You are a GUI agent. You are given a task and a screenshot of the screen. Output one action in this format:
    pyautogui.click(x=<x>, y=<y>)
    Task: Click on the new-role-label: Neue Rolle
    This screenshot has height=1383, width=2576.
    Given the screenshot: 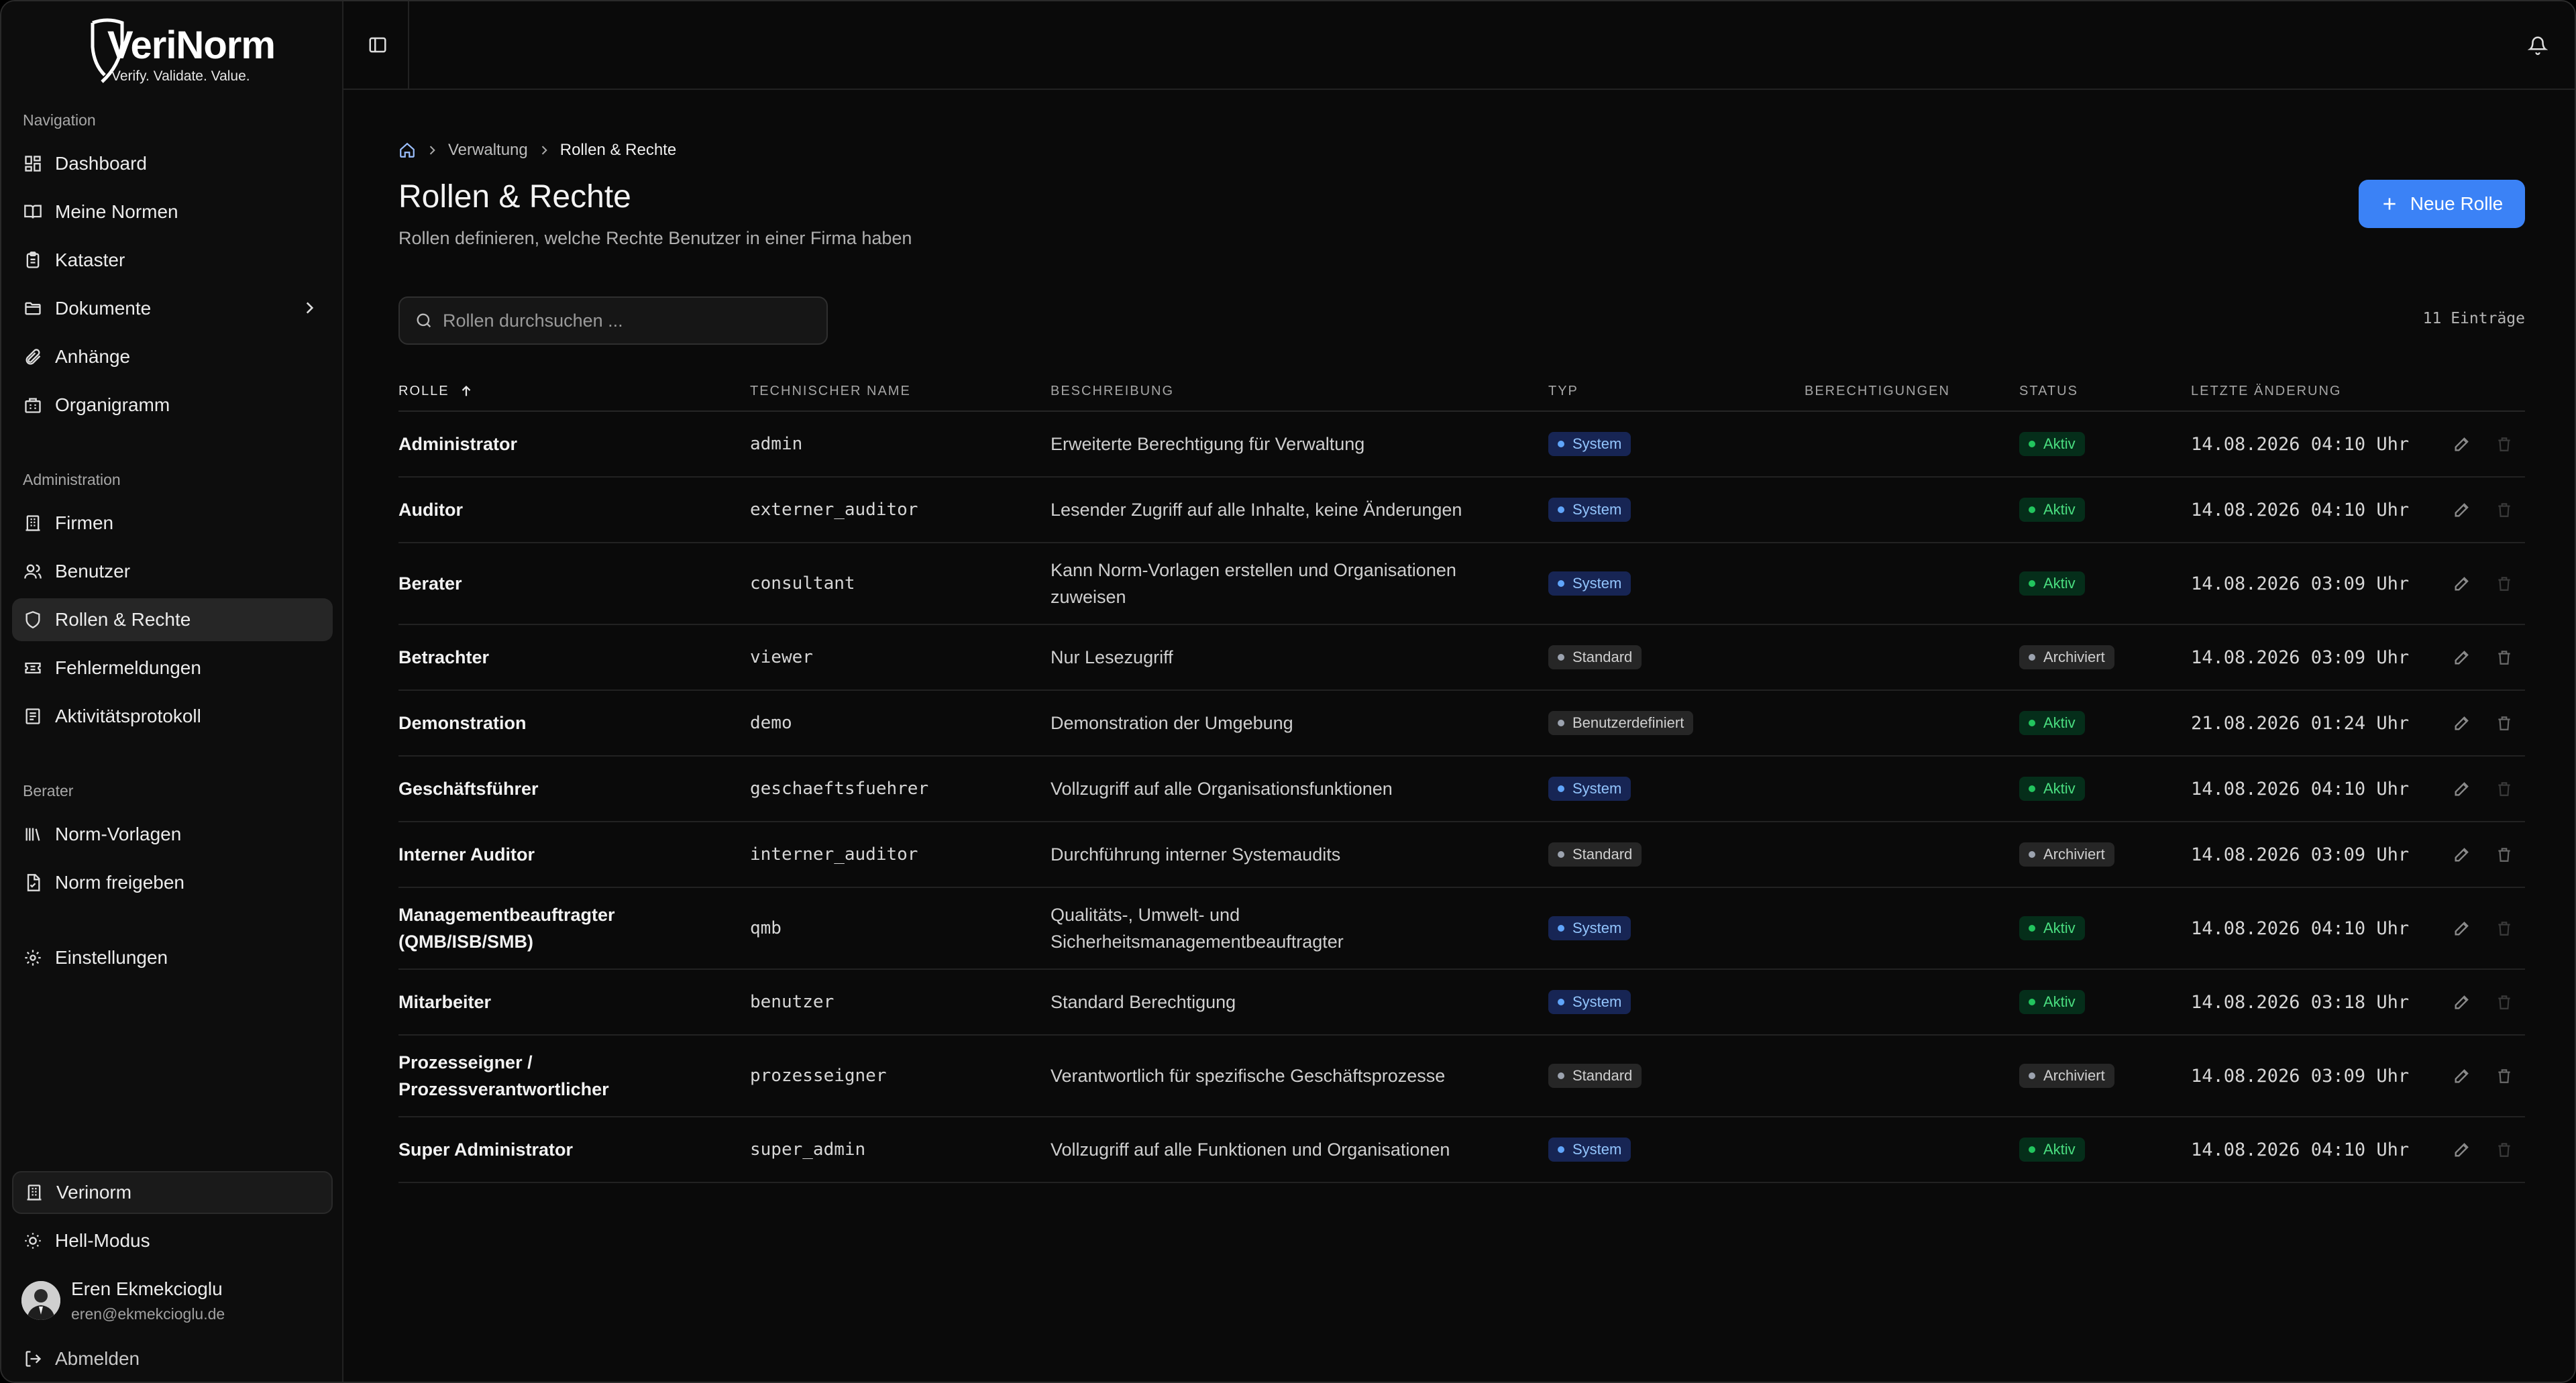 What is the action you would take?
    pyautogui.click(x=2457, y=203)
    